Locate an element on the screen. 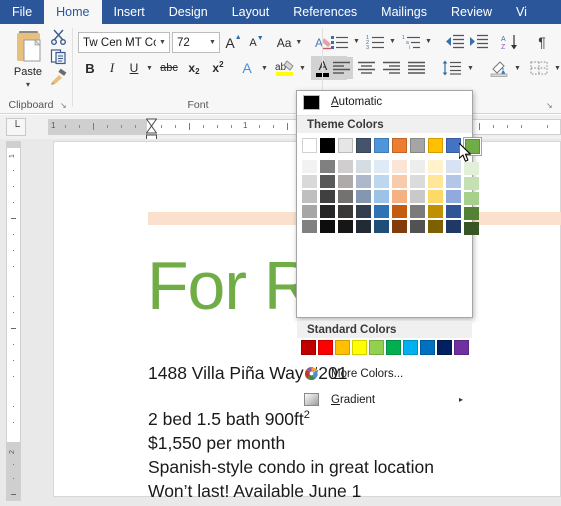 This screenshot has width=561, height=506. vertical-ruler: 1 2 is located at coordinates (13, 321).